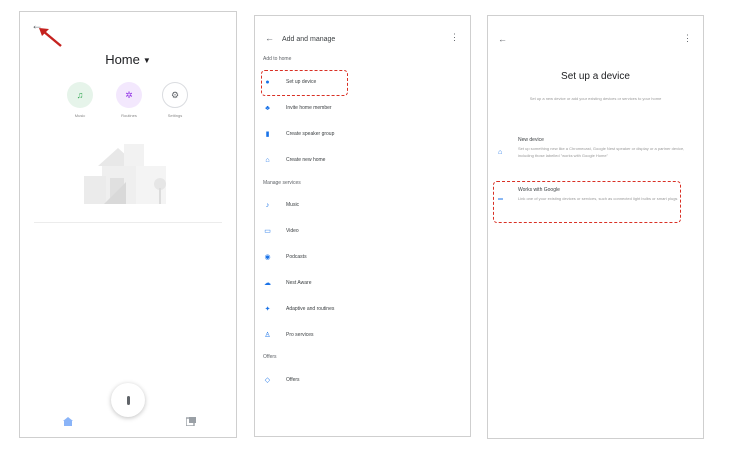 The image size is (733, 451). I want to click on menu-item-invite-member: ♣ Invite home member, so click(297, 108).